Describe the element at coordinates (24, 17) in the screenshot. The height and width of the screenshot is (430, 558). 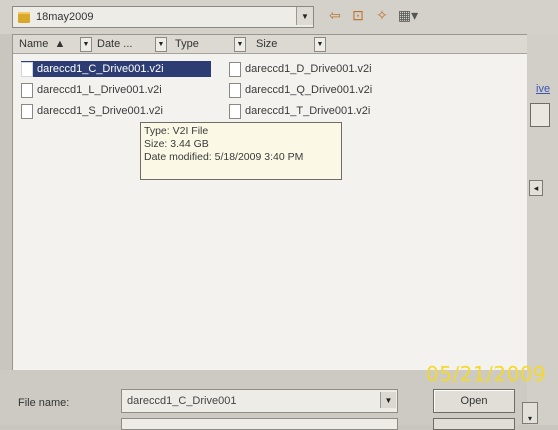
I see `folder-icon` at that location.